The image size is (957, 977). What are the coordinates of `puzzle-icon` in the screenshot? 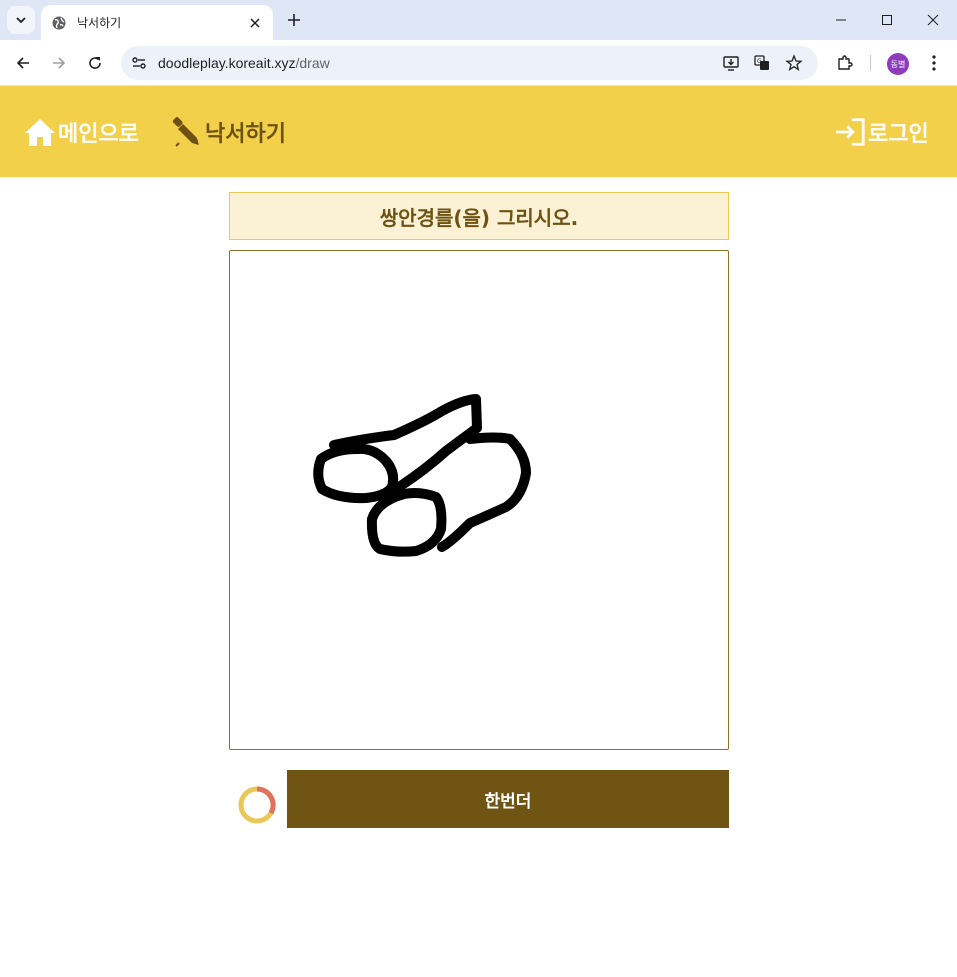 It's located at (845, 62).